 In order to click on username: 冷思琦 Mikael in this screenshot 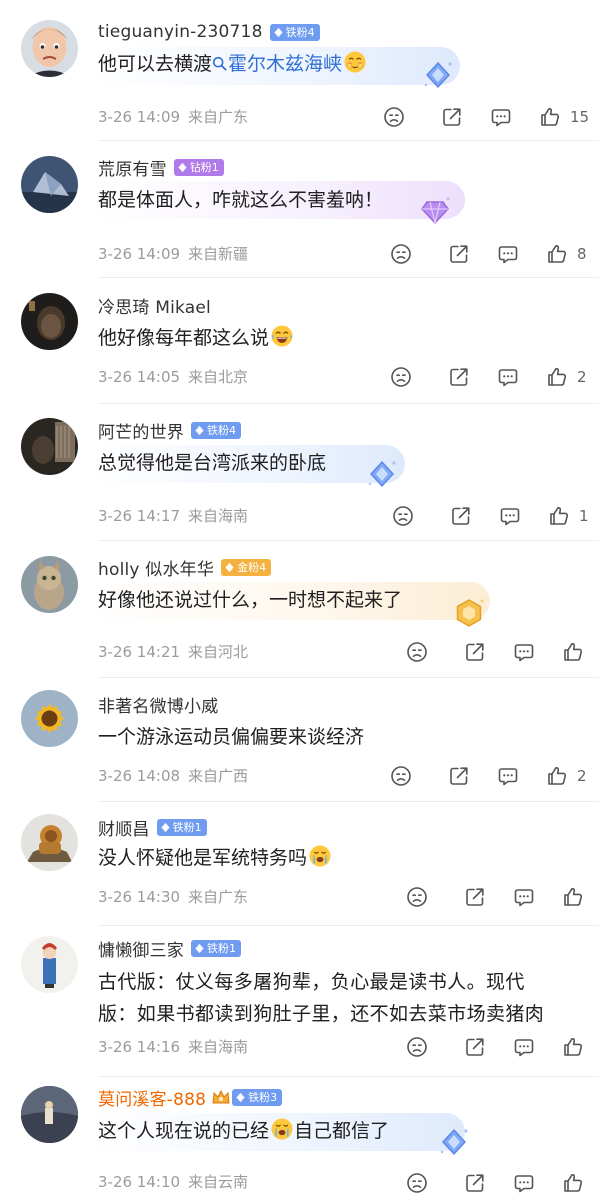, I will do `click(154, 305)`.